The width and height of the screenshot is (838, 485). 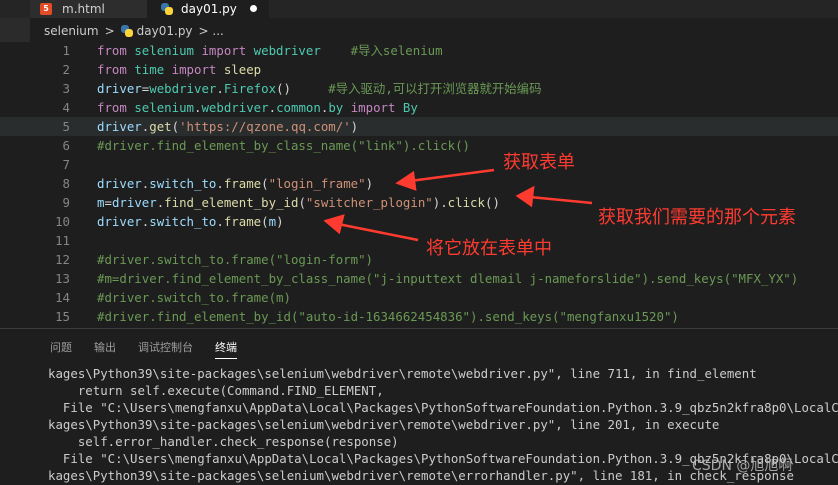 What do you see at coordinates (165, 31) in the screenshot?
I see `breadcrumb-file: day01.py` at bounding box center [165, 31].